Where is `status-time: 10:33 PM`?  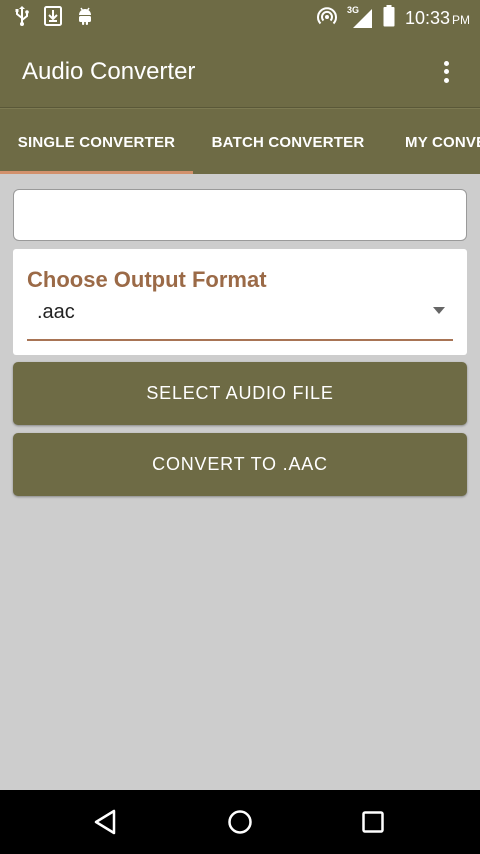
status-time: 10:33 PM is located at coordinates (437, 18).